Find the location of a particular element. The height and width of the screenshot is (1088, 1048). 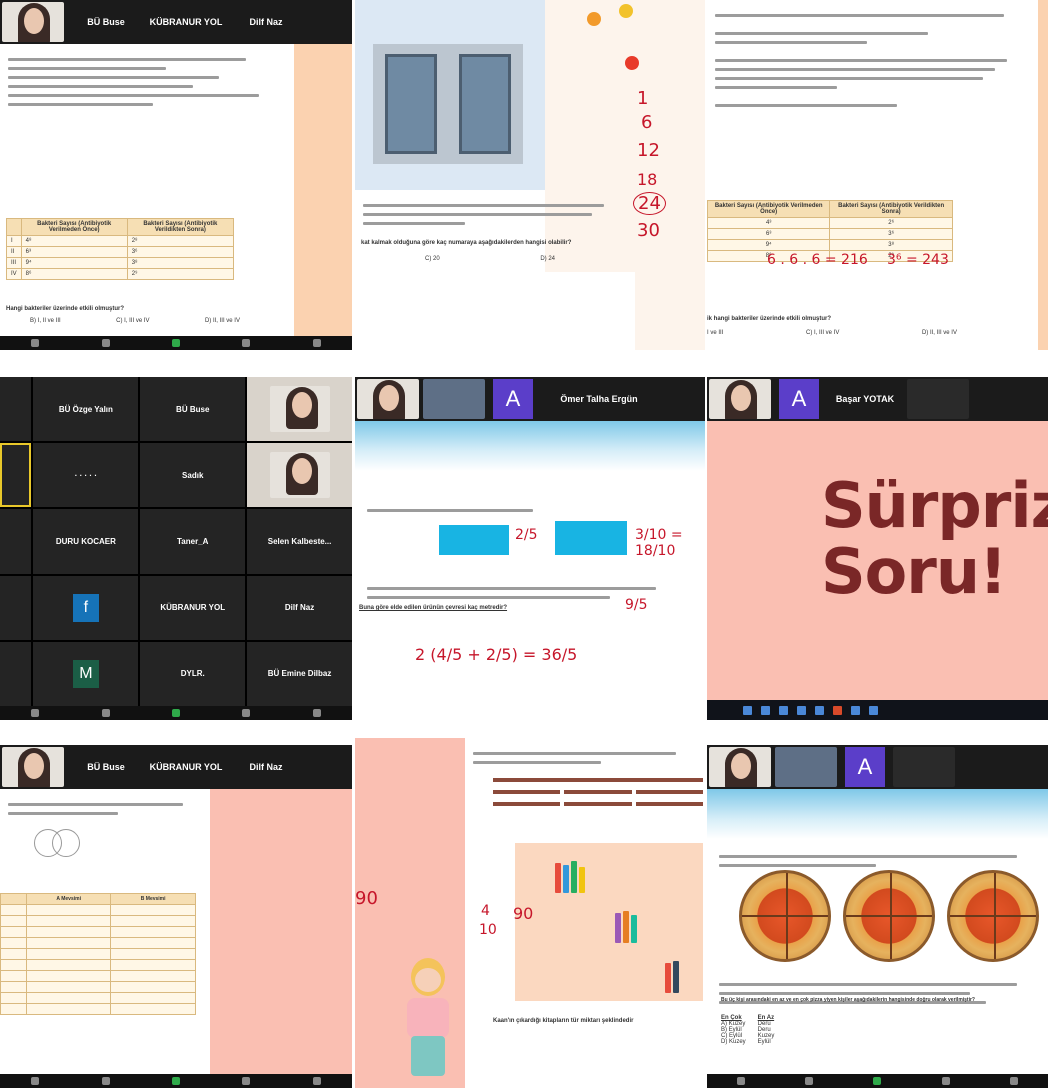

participant-tile: Dilf Naz is located at coordinates (299, 607).